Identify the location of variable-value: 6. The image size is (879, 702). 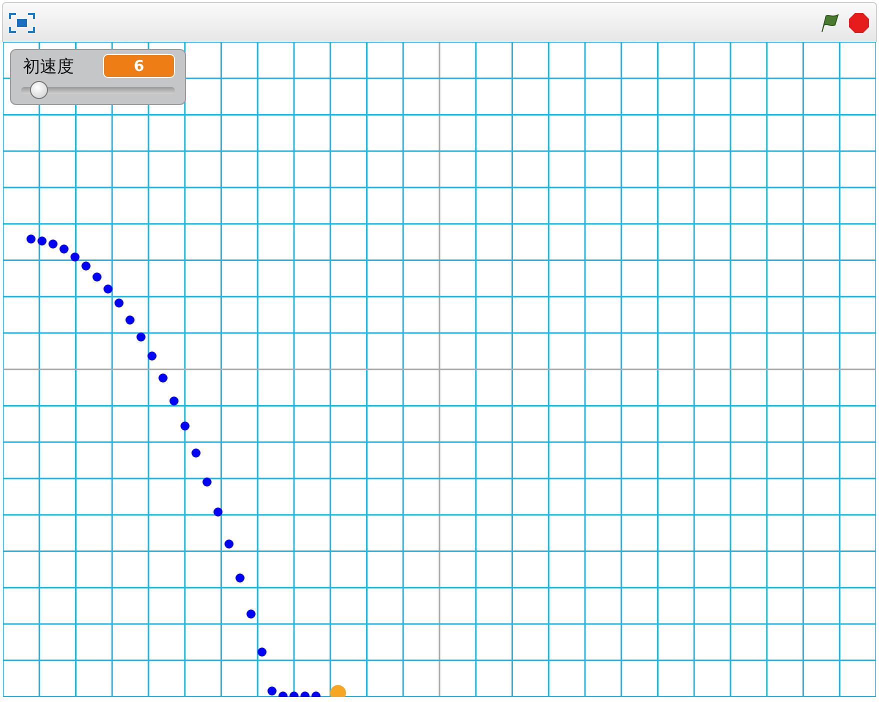
(139, 66).